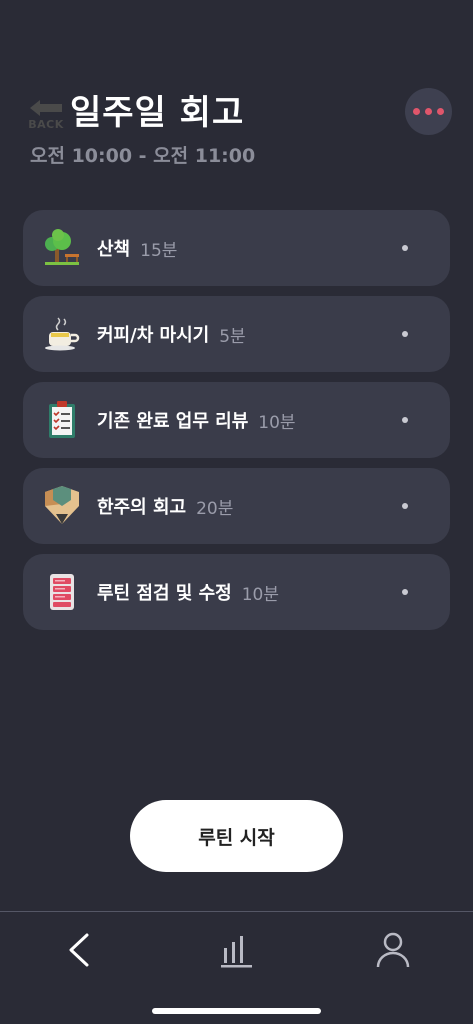  Describe the element at coordinates (157, 113) in the screenshot. I see `page-title: 일주일 회고` at that location.